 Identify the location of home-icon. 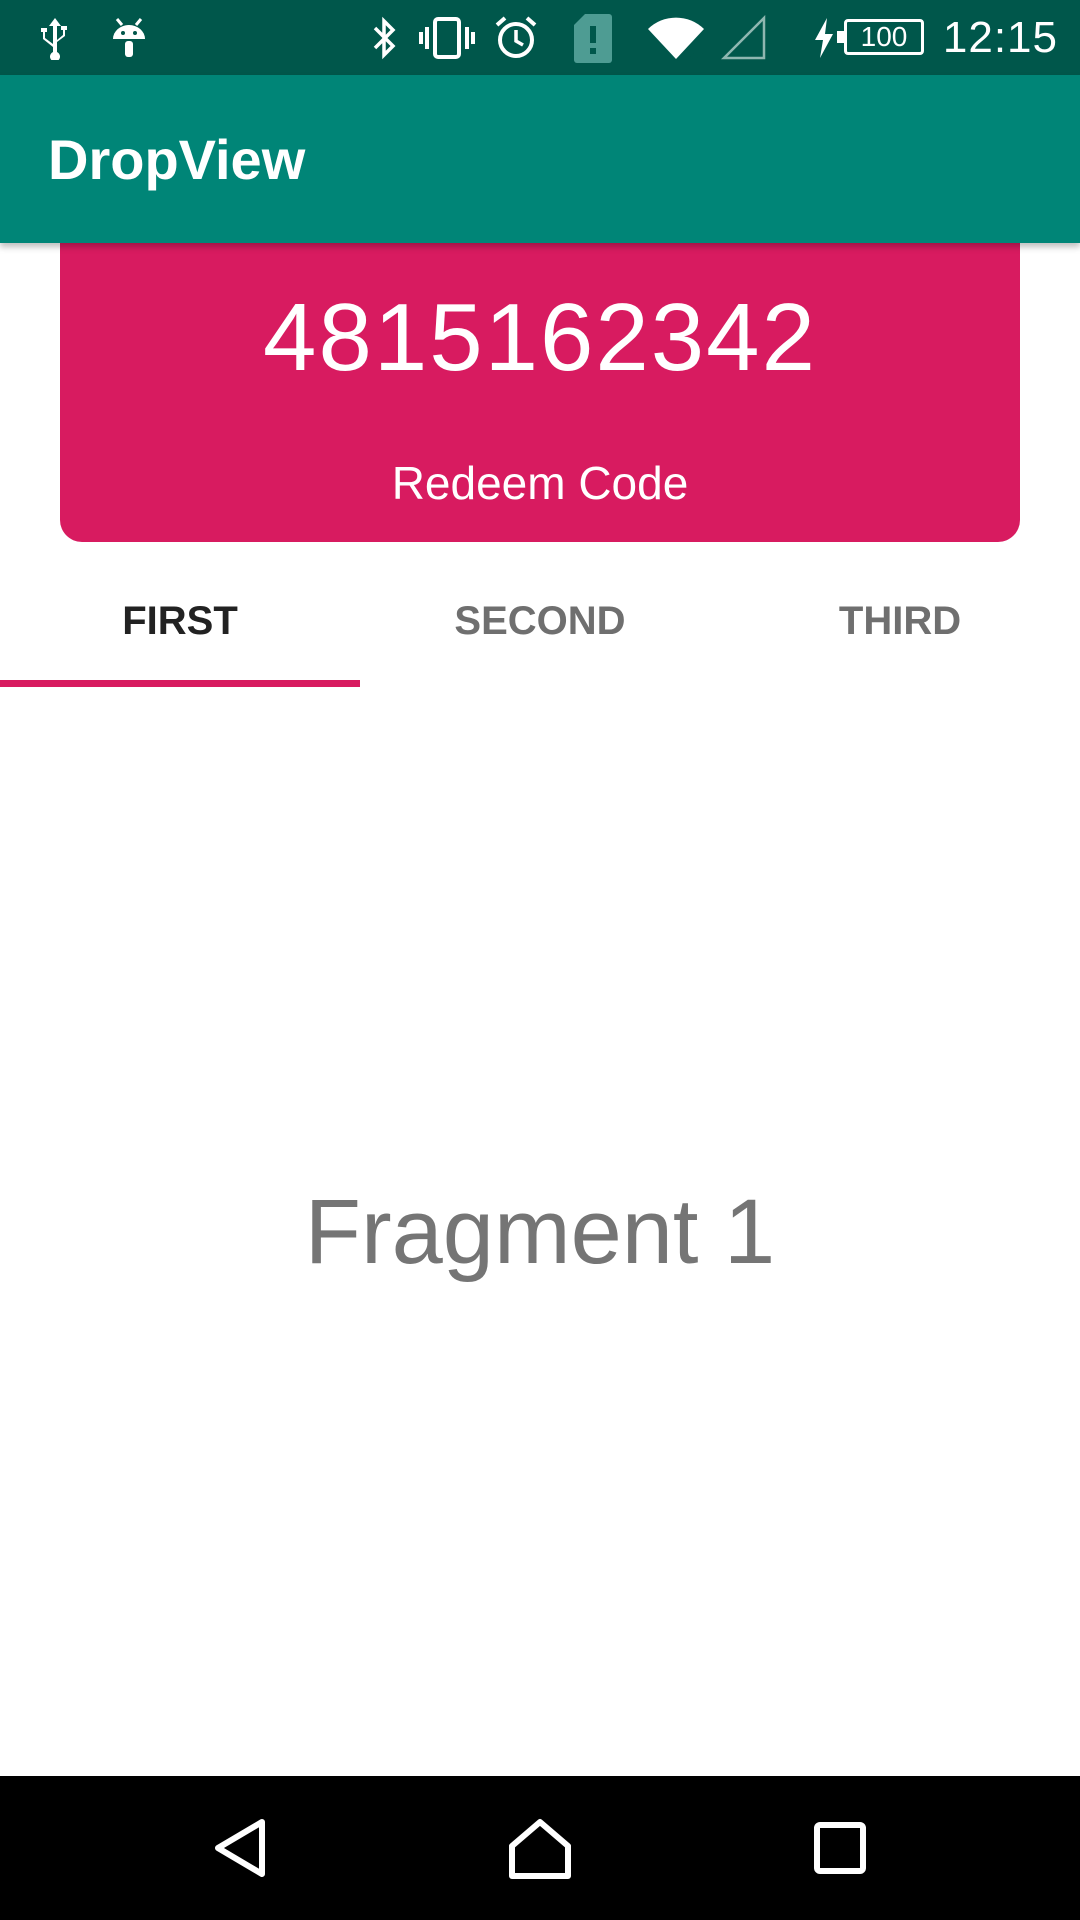
(540, 1848).